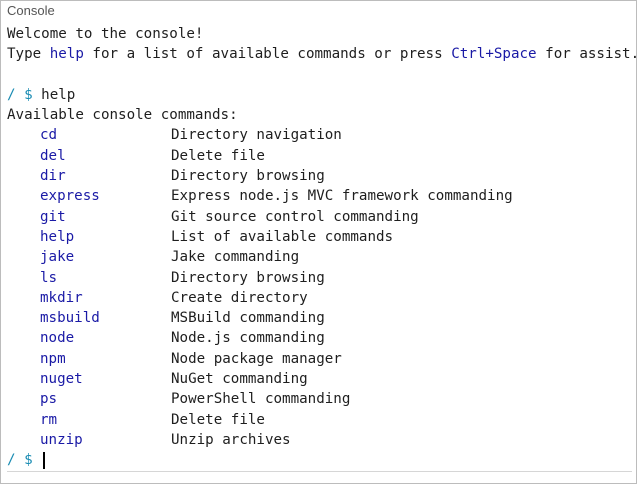 The image size is (637, 484). I want to click on command-name: dir, so click(53, 176).